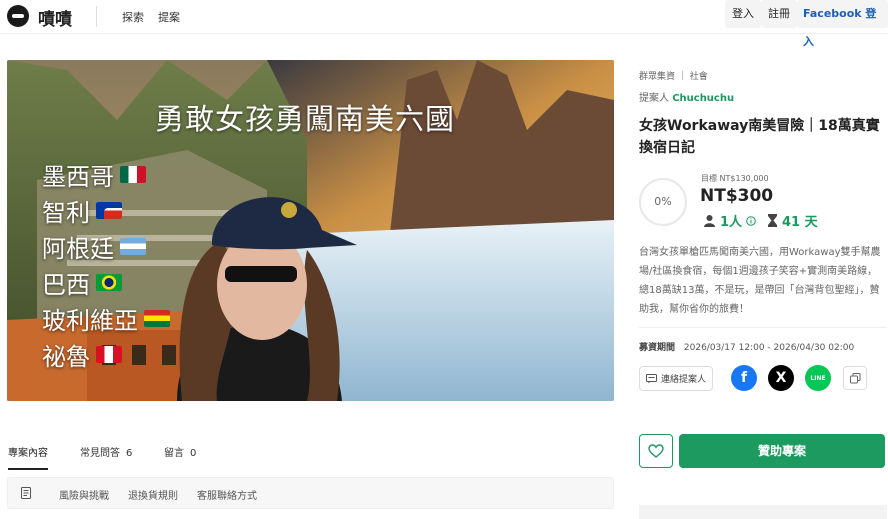 This screenshot has width=888, height=519. I want to click on country-mexico: 墨西哥, so click(94, 174).